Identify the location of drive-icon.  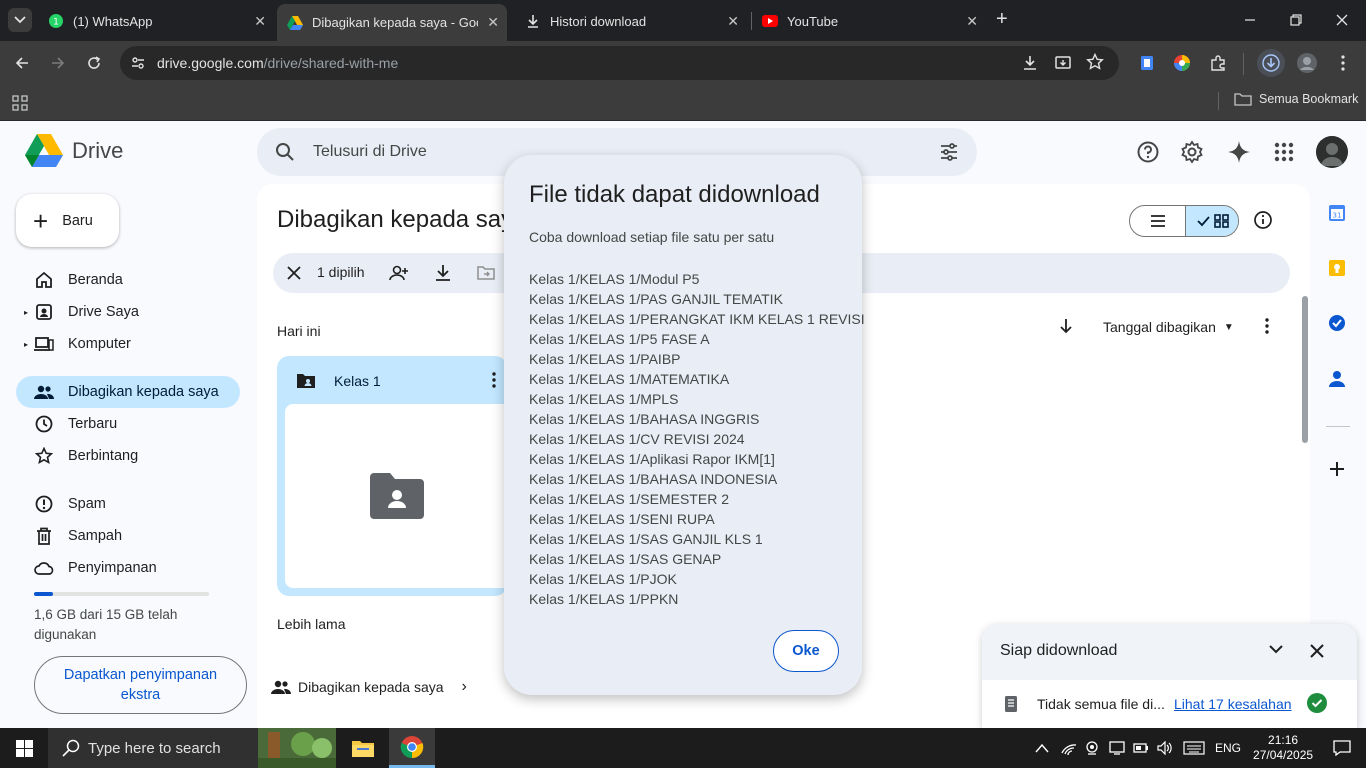
(295, 23).